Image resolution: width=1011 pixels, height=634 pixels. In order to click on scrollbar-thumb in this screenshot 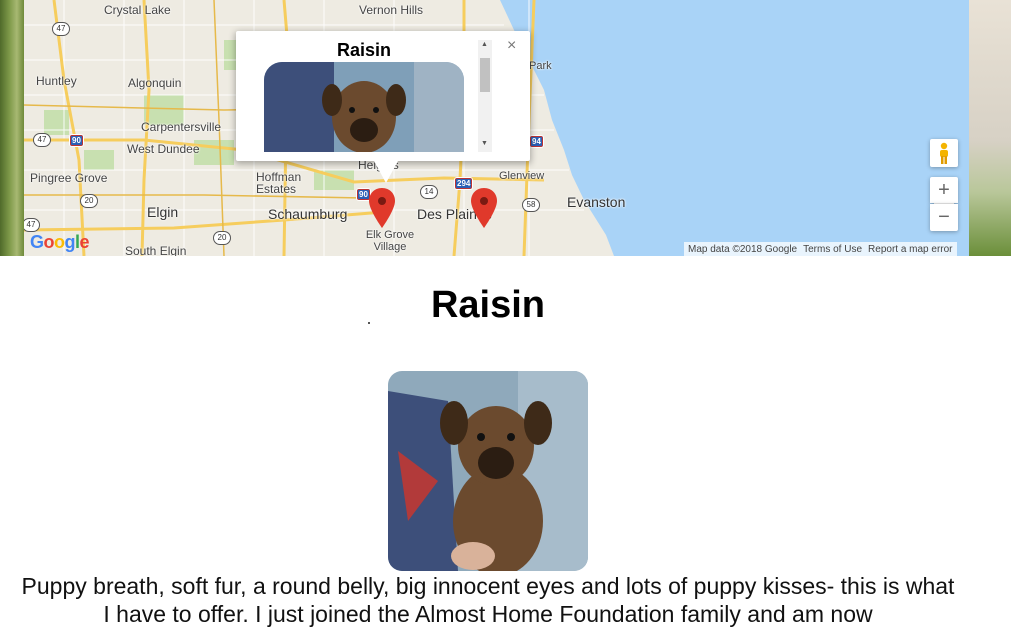, I will do `click(485, 75)`.